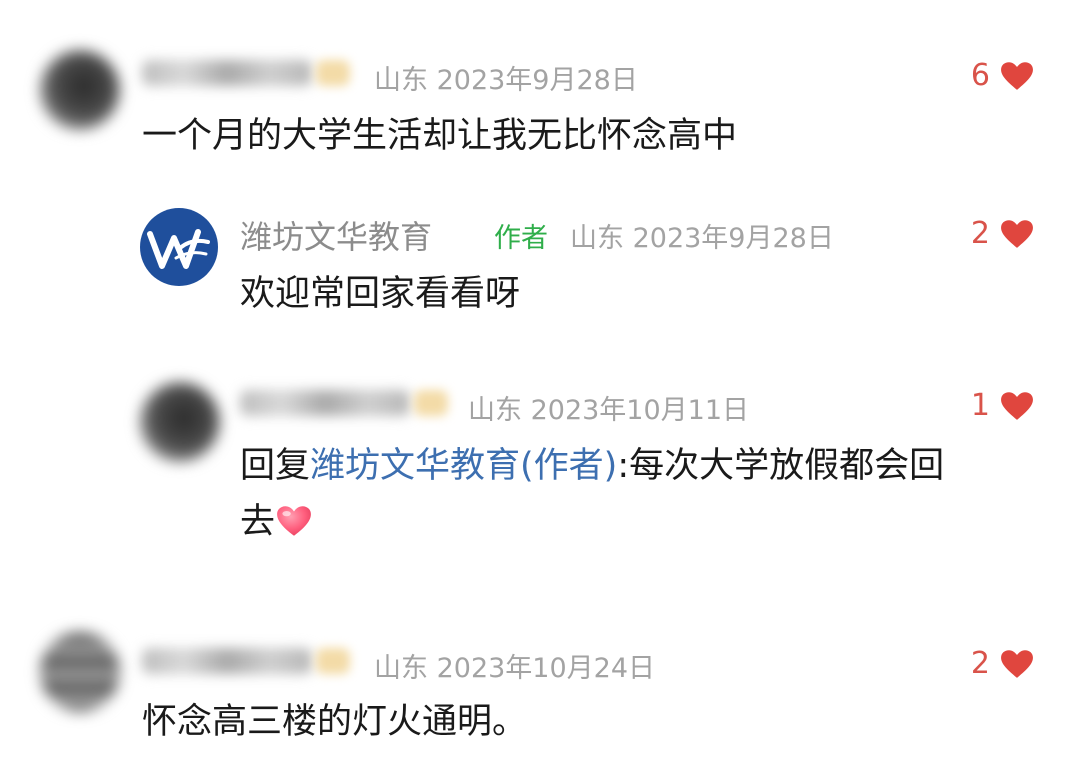 Image resolution: width=1080 pixels, height=772 pixels. I want to click on logo-icon, so click(179, 247).